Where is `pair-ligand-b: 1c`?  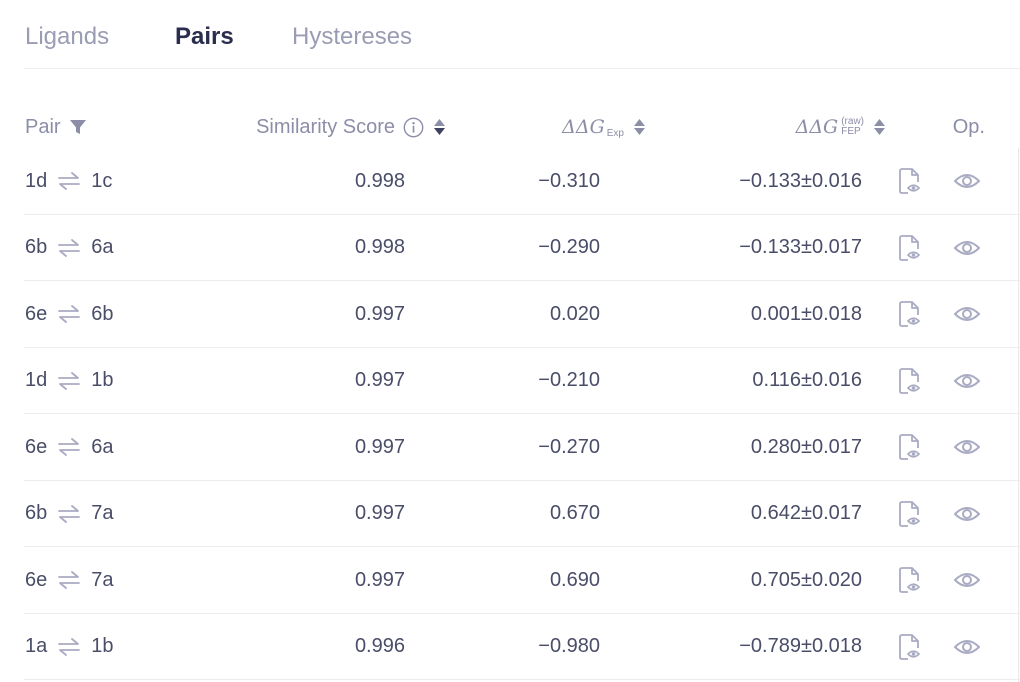
pair-ligand-b: 1c is located at coordinates (101, 181).